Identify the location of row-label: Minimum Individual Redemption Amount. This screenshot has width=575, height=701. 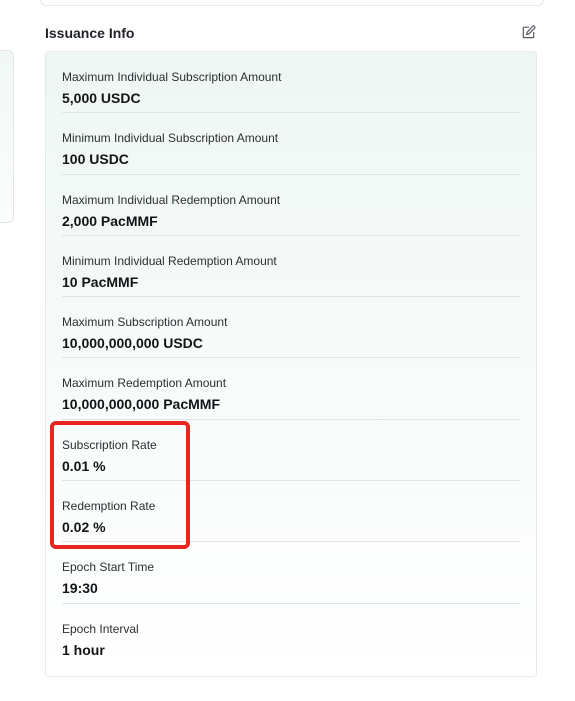
(169, 260).